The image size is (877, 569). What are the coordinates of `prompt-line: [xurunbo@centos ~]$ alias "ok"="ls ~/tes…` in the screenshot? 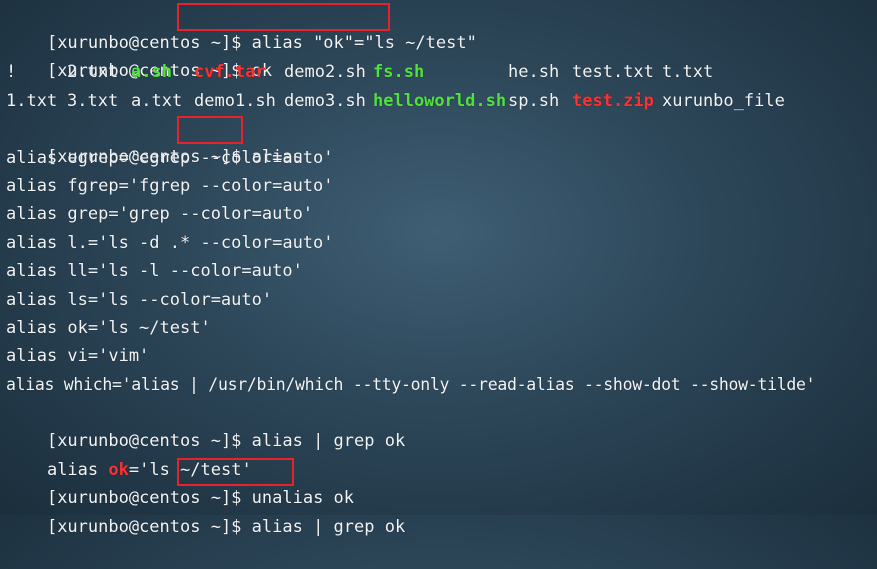 It's located at (241, 27).